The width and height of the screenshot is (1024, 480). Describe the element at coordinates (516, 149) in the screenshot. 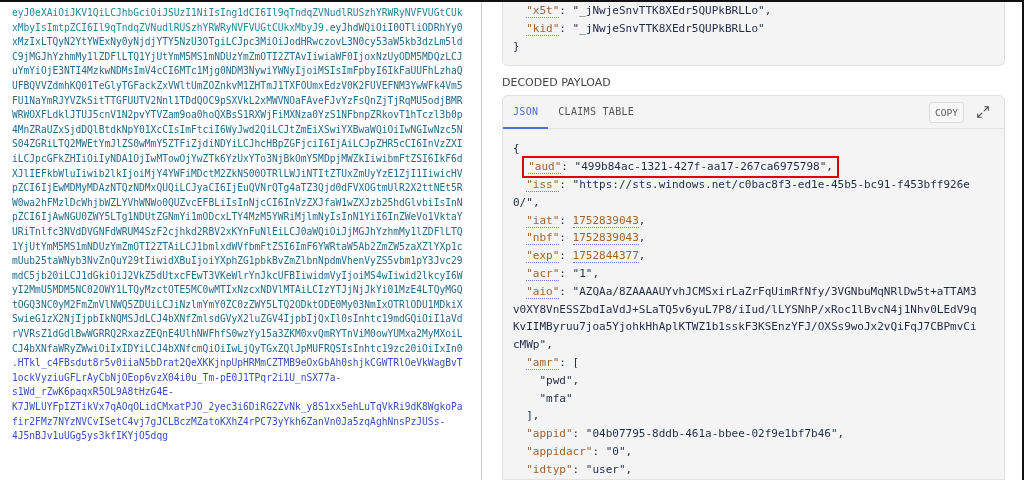

I see `json-brace: {` at that location.